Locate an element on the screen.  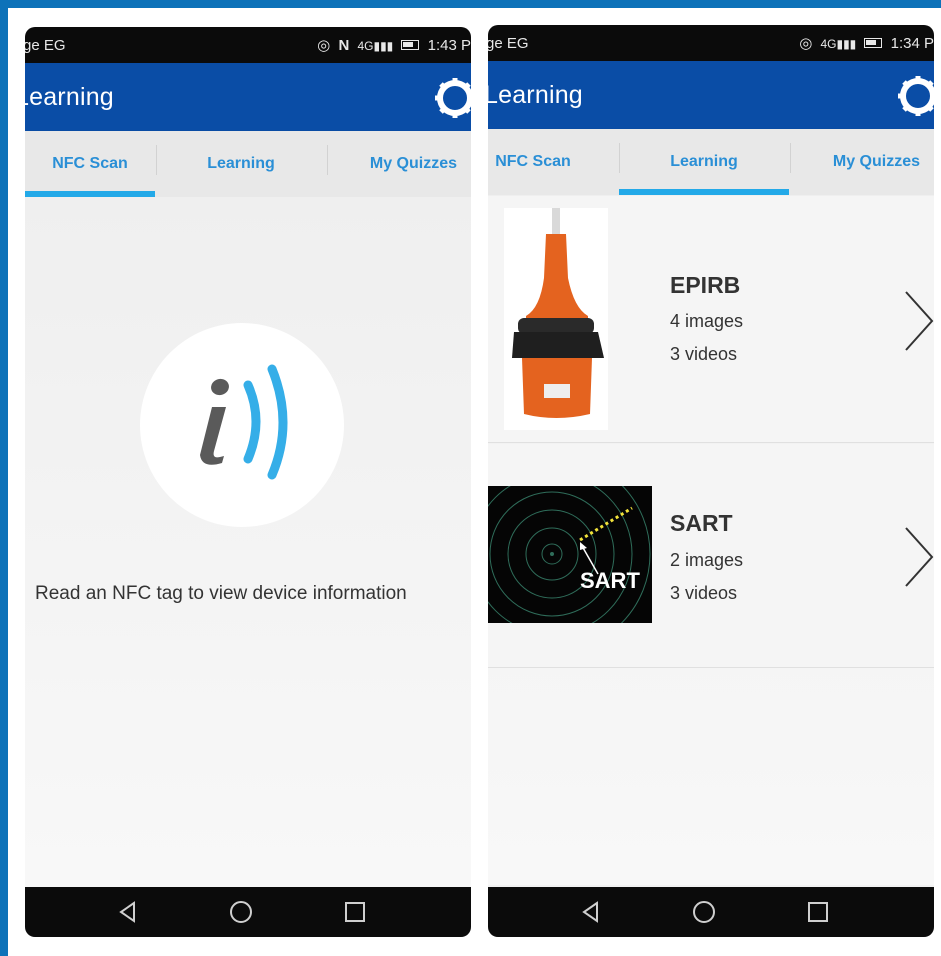
sart-thumbnail: SART is located at coordinates (570, 554).